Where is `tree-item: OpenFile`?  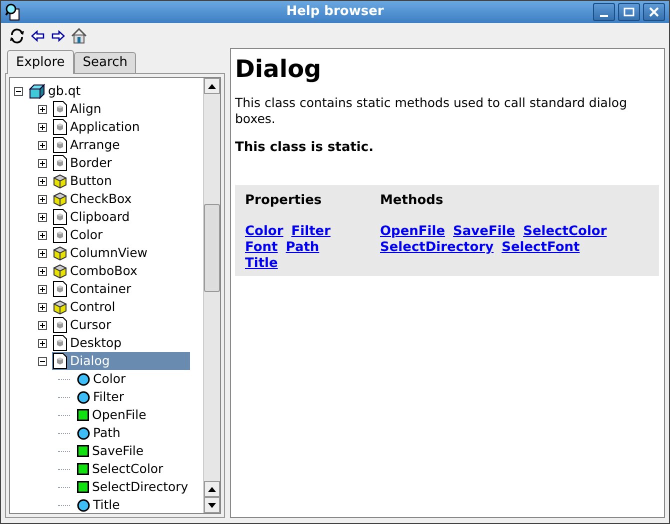 tree-item: OpenFile is located at coordinates (113, 415).